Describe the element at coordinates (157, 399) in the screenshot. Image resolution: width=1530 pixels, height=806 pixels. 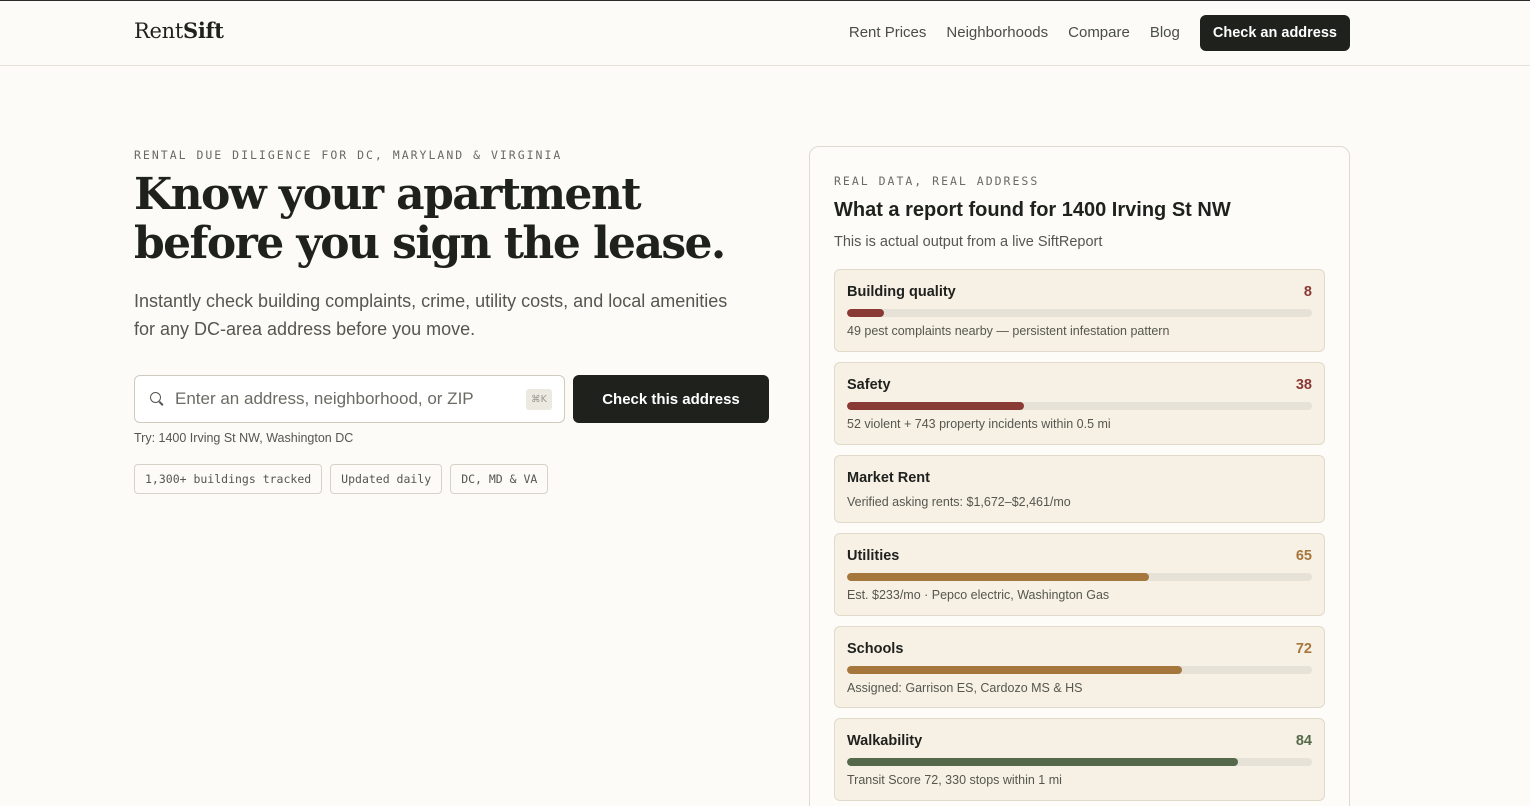
I see `search-icon` at that location.